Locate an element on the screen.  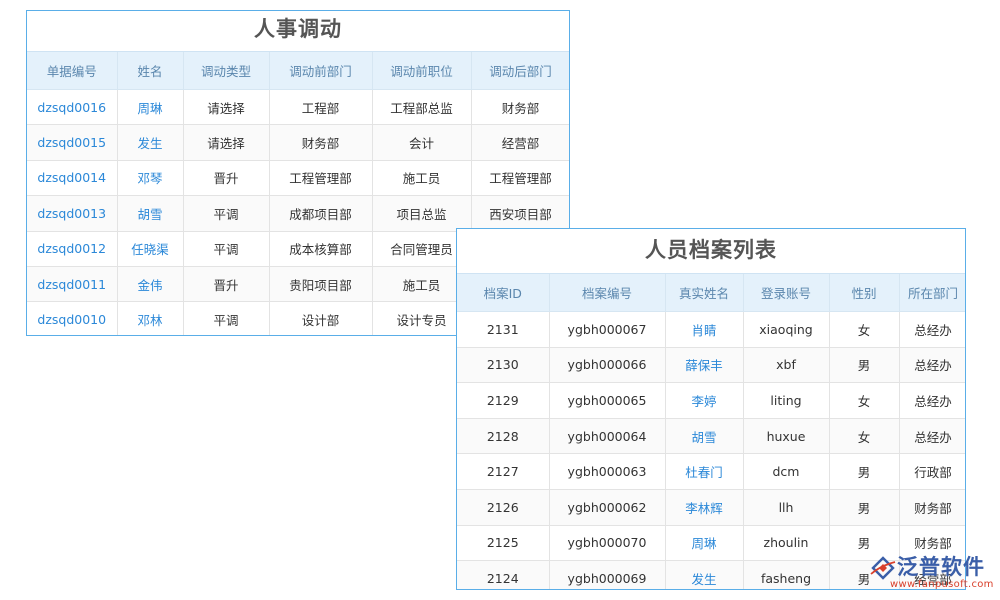
doc-no-link: dzsqd0011 is located at coordinates (72, 283).